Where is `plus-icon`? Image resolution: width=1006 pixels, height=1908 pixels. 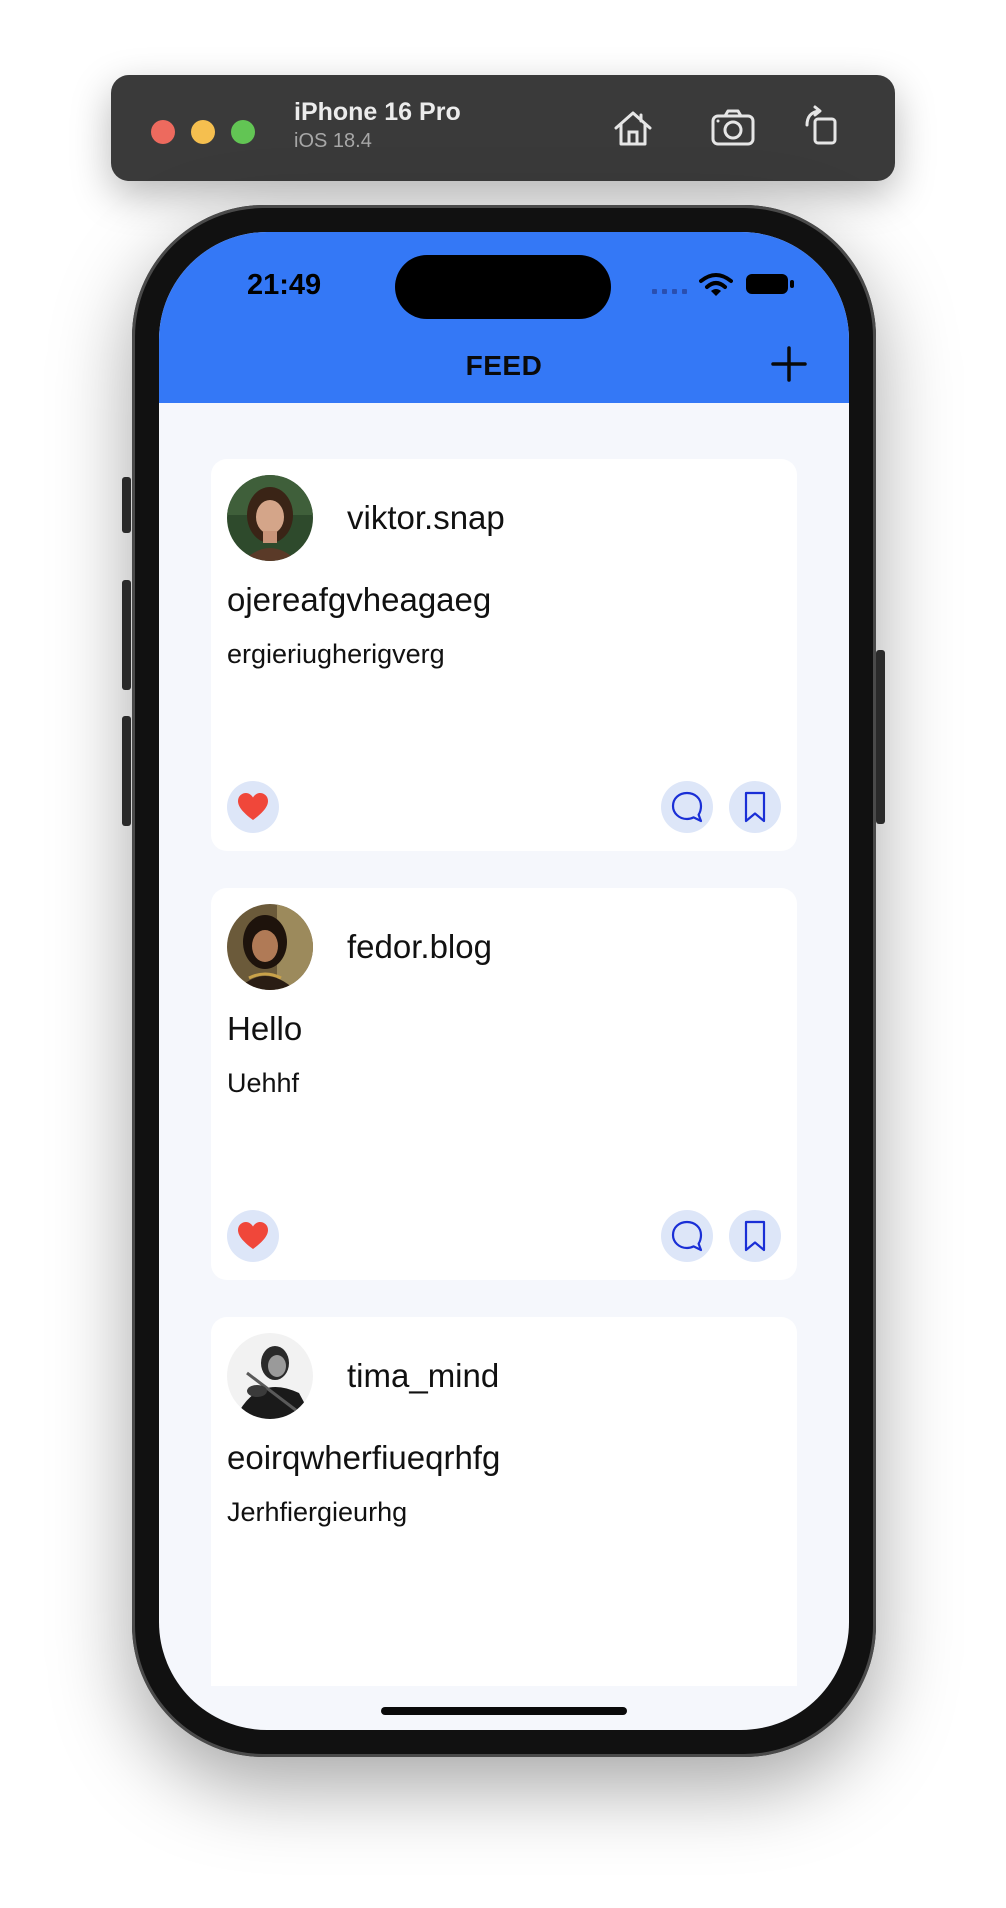
plus-icon is located at coordinates (789, 364).